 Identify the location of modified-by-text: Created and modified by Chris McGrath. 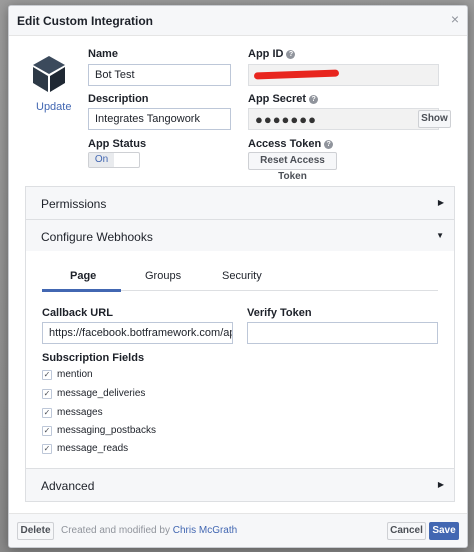
(149, 530).